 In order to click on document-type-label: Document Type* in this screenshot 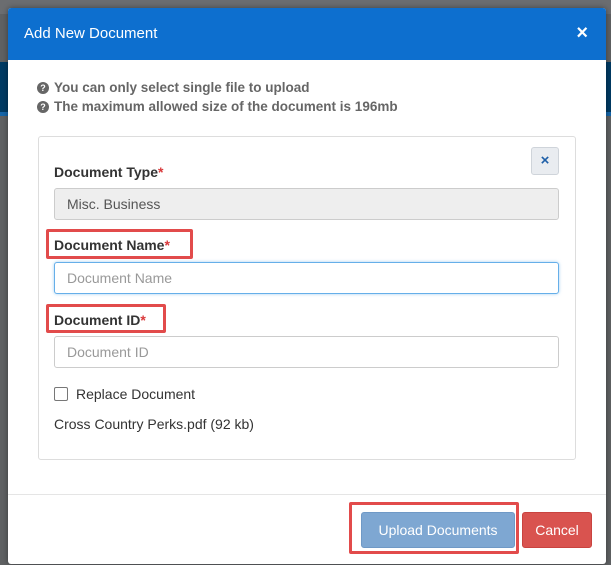, I will do `click(109, 172)`.